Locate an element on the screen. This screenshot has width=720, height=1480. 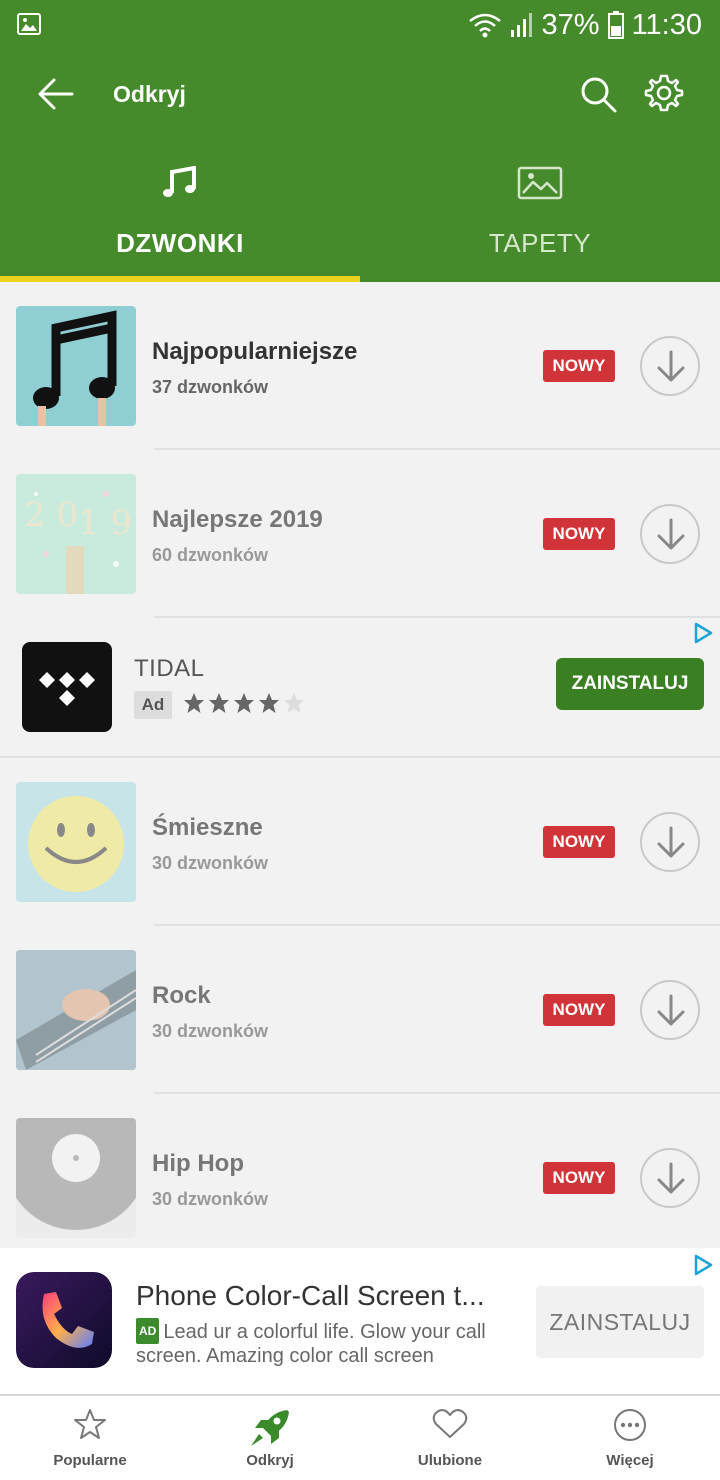
gallery-notification-icon is located at coordinates (29, 24).